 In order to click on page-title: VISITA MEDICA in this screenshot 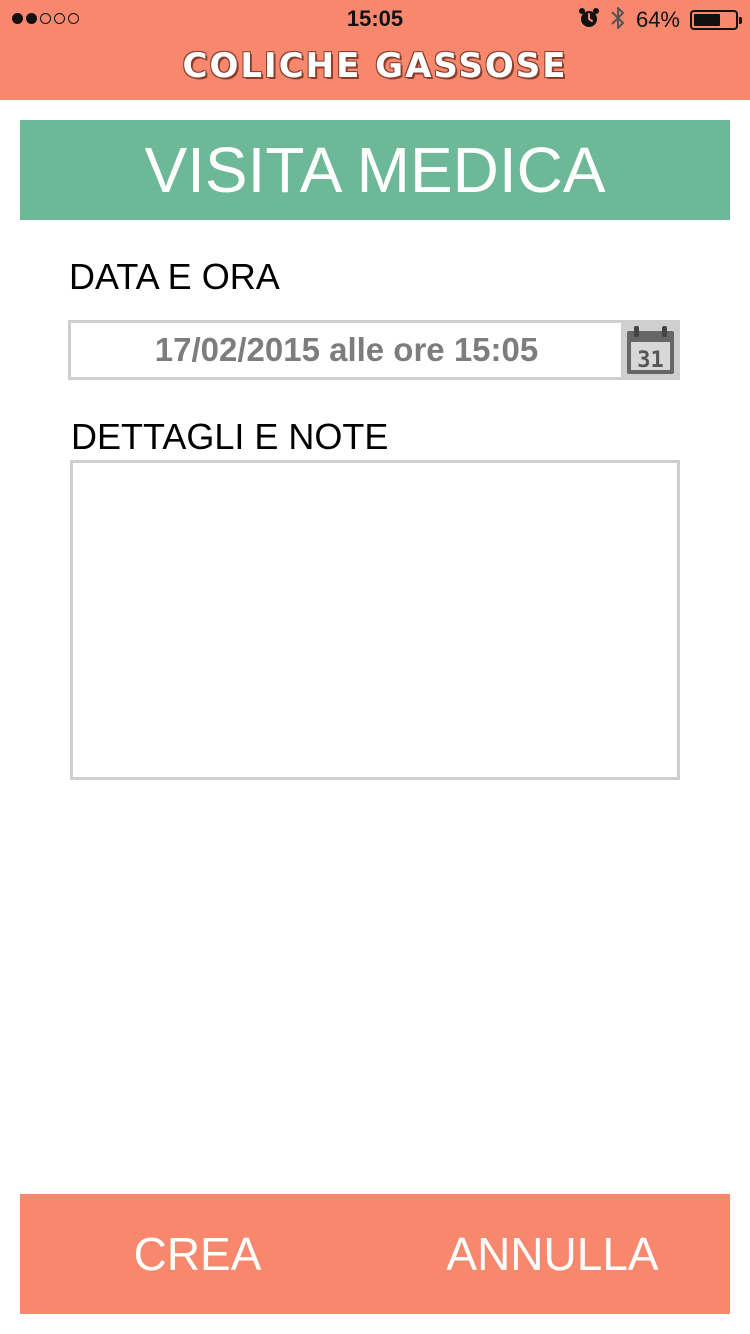, I will do `click(375, 170)`.